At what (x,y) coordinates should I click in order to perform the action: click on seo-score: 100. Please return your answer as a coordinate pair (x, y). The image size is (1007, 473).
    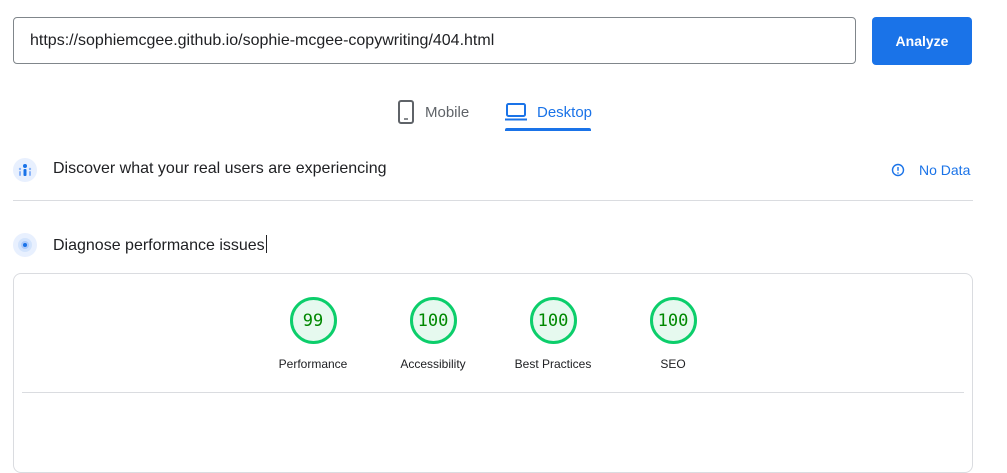
    Looking at the image, I should click on (673, 320).